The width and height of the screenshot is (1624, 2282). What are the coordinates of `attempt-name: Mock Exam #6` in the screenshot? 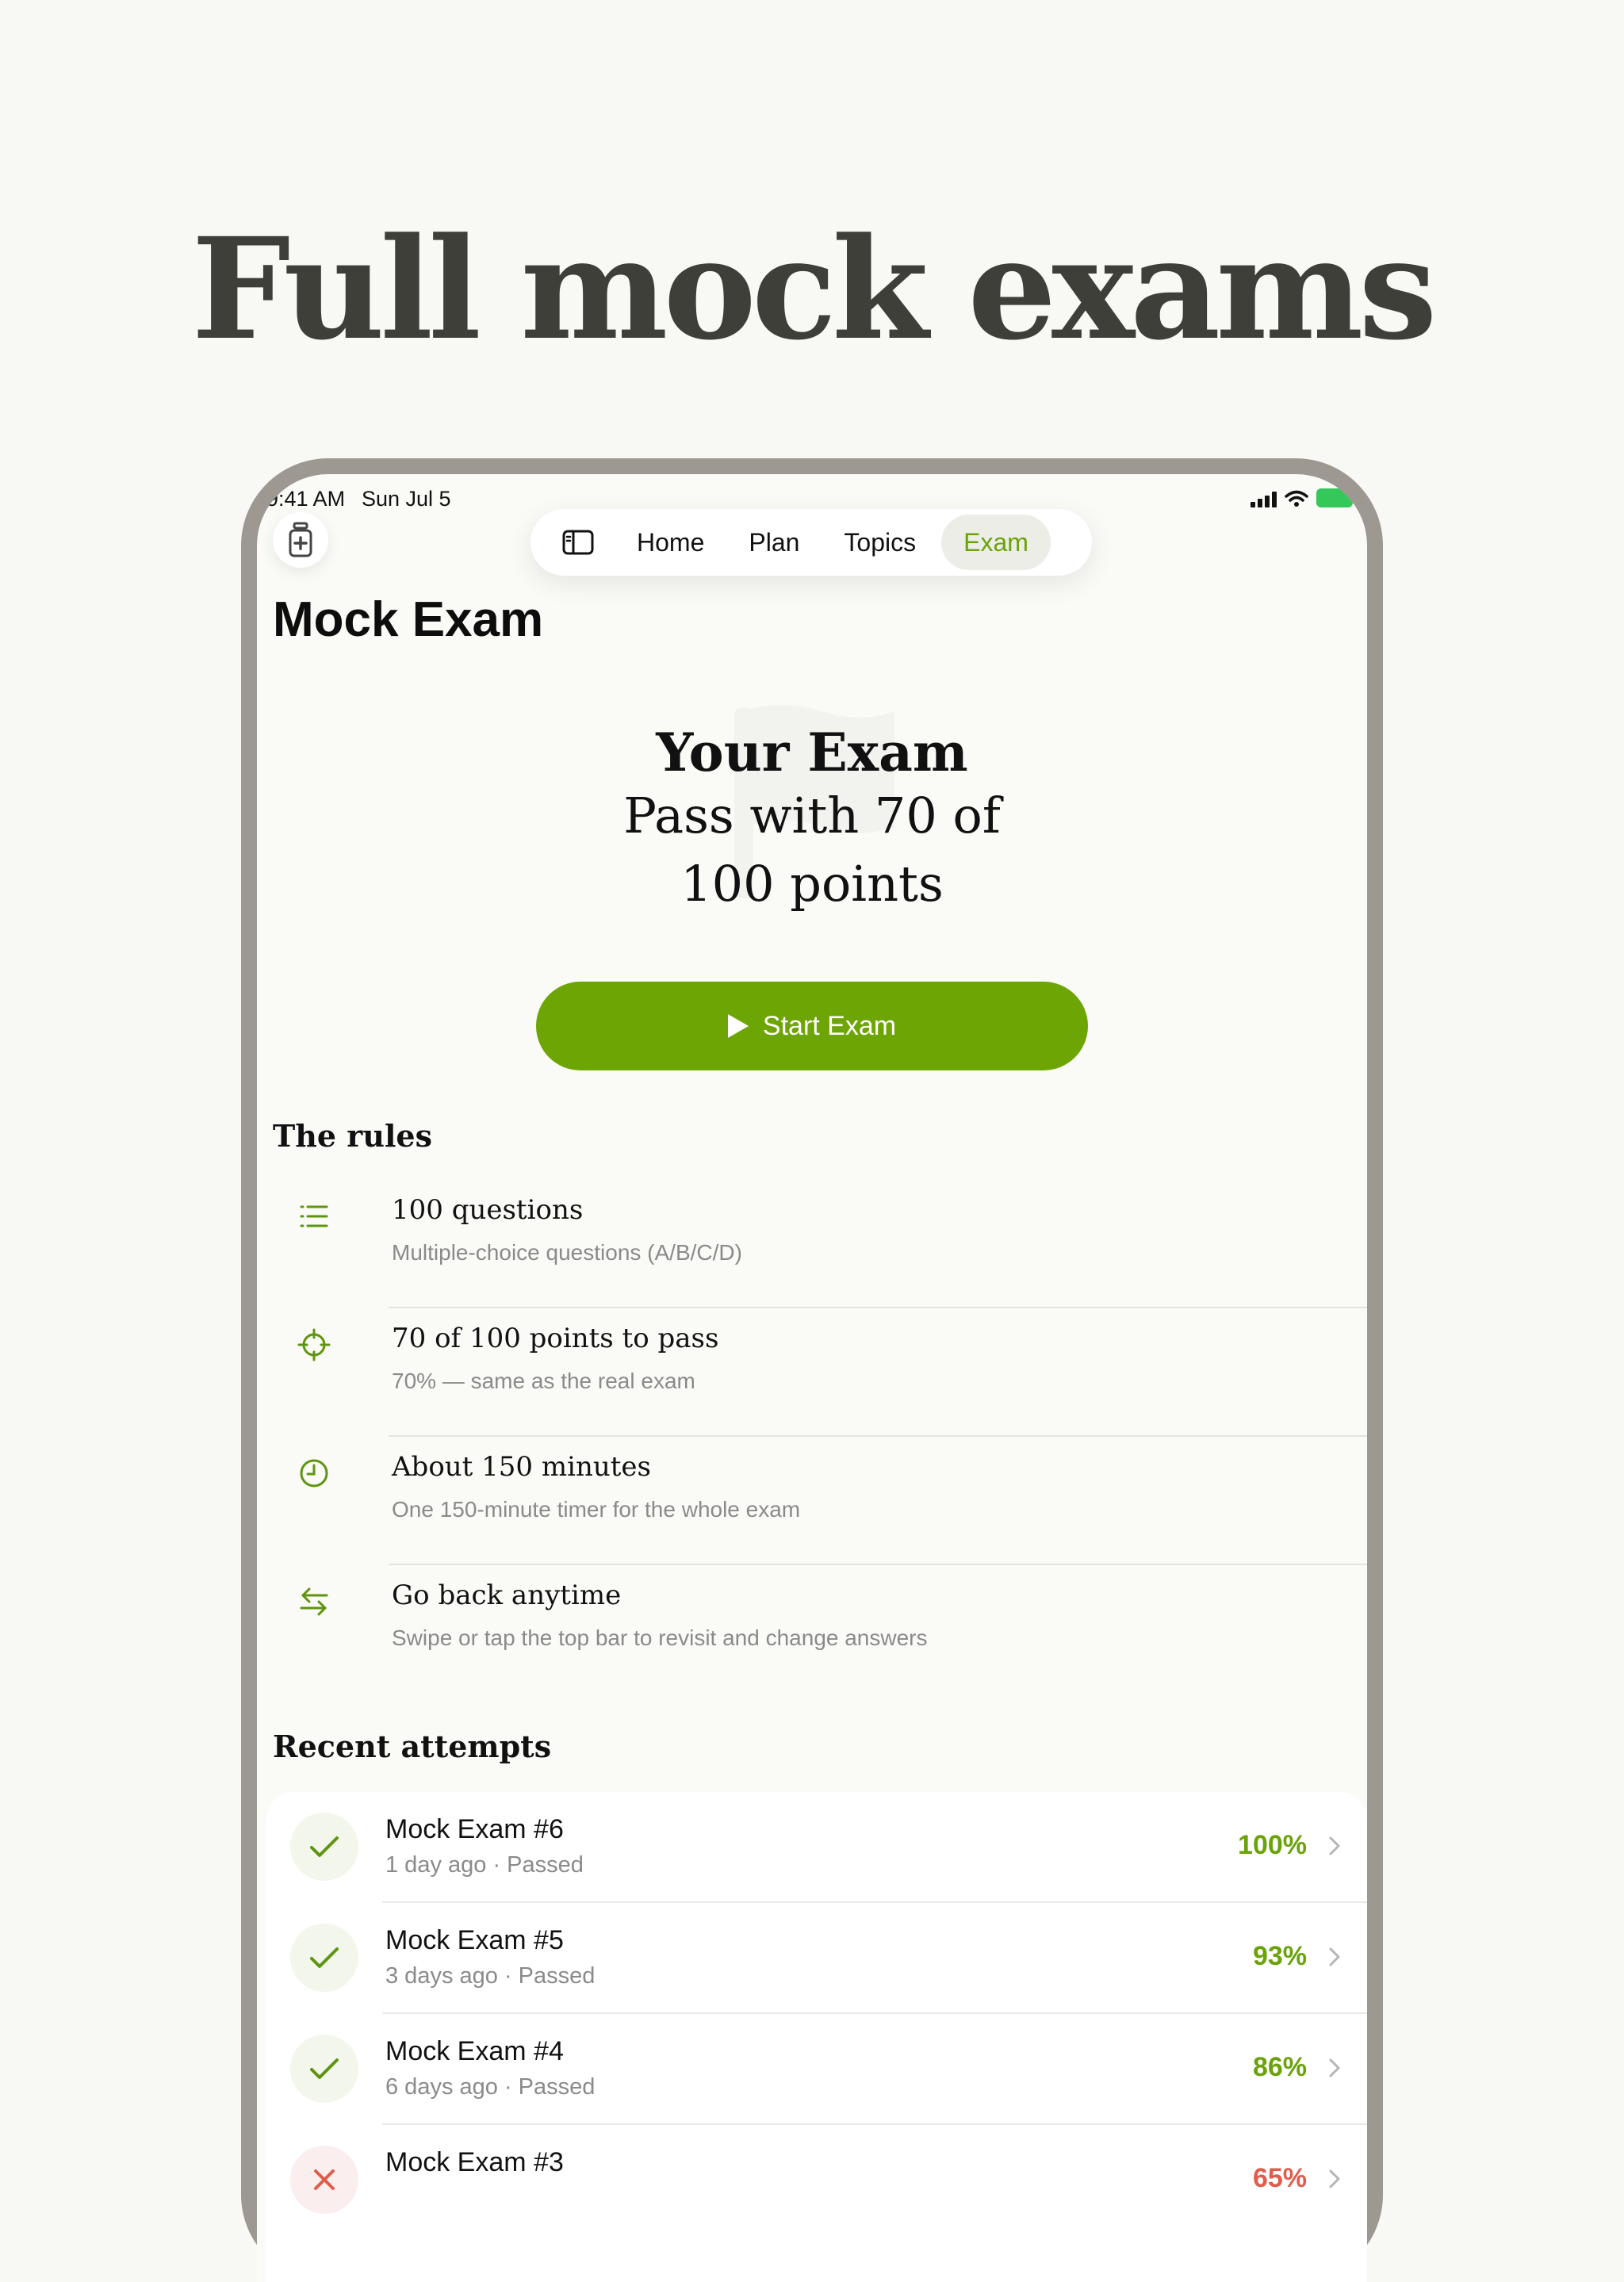 It's located at (474, 1829).